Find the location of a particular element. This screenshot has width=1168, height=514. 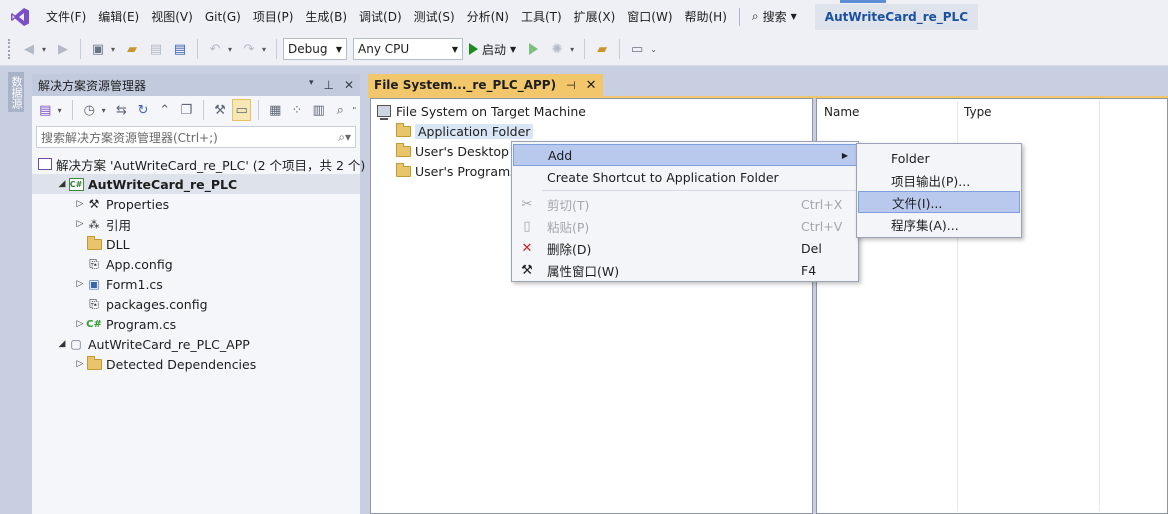

menu-item-cut: ✂ 剪切(T) Ctrl+X is located at coordinates (685, 204).